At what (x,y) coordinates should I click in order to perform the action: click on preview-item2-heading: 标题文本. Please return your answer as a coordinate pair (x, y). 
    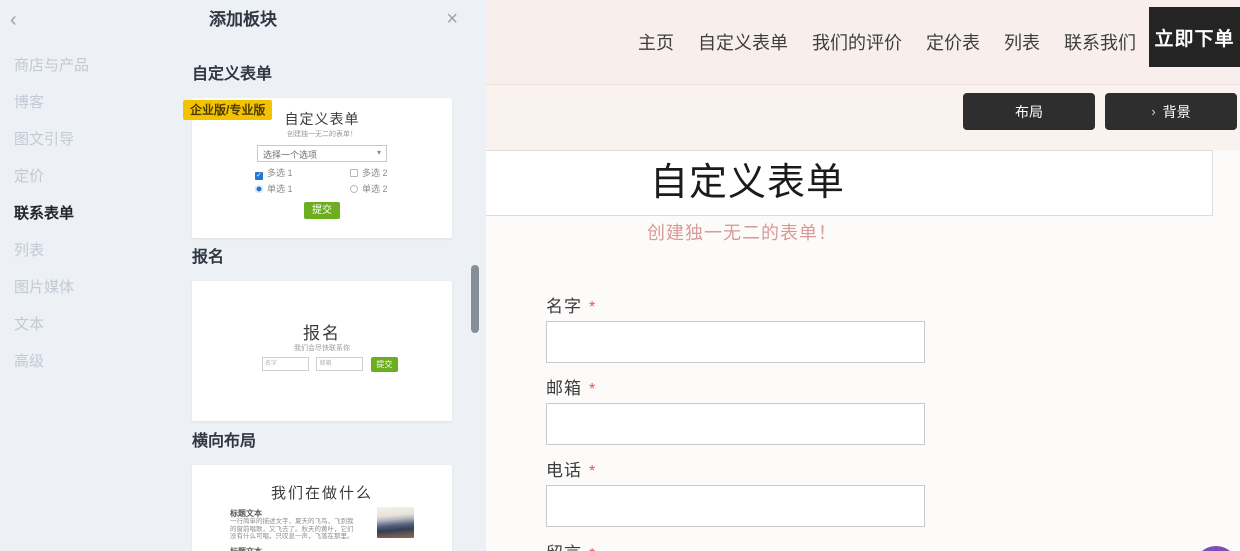
    Looking at the image, I should click on (246, 548).